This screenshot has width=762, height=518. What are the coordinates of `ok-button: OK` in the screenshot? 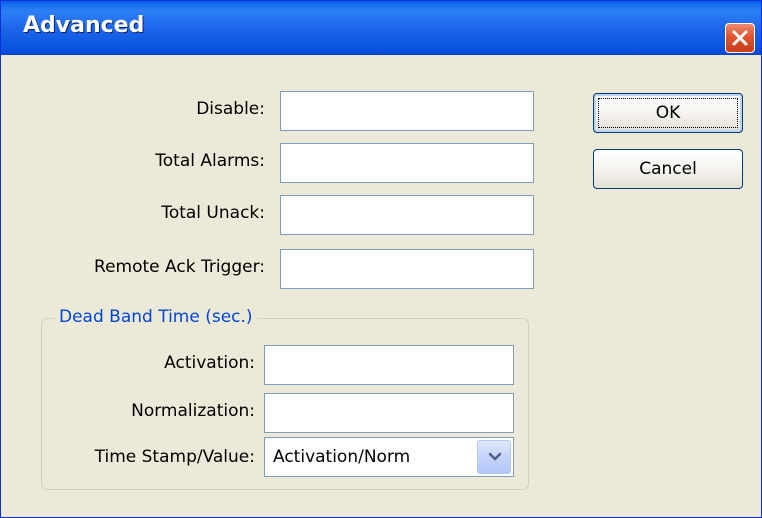 It's located at (668, 113).